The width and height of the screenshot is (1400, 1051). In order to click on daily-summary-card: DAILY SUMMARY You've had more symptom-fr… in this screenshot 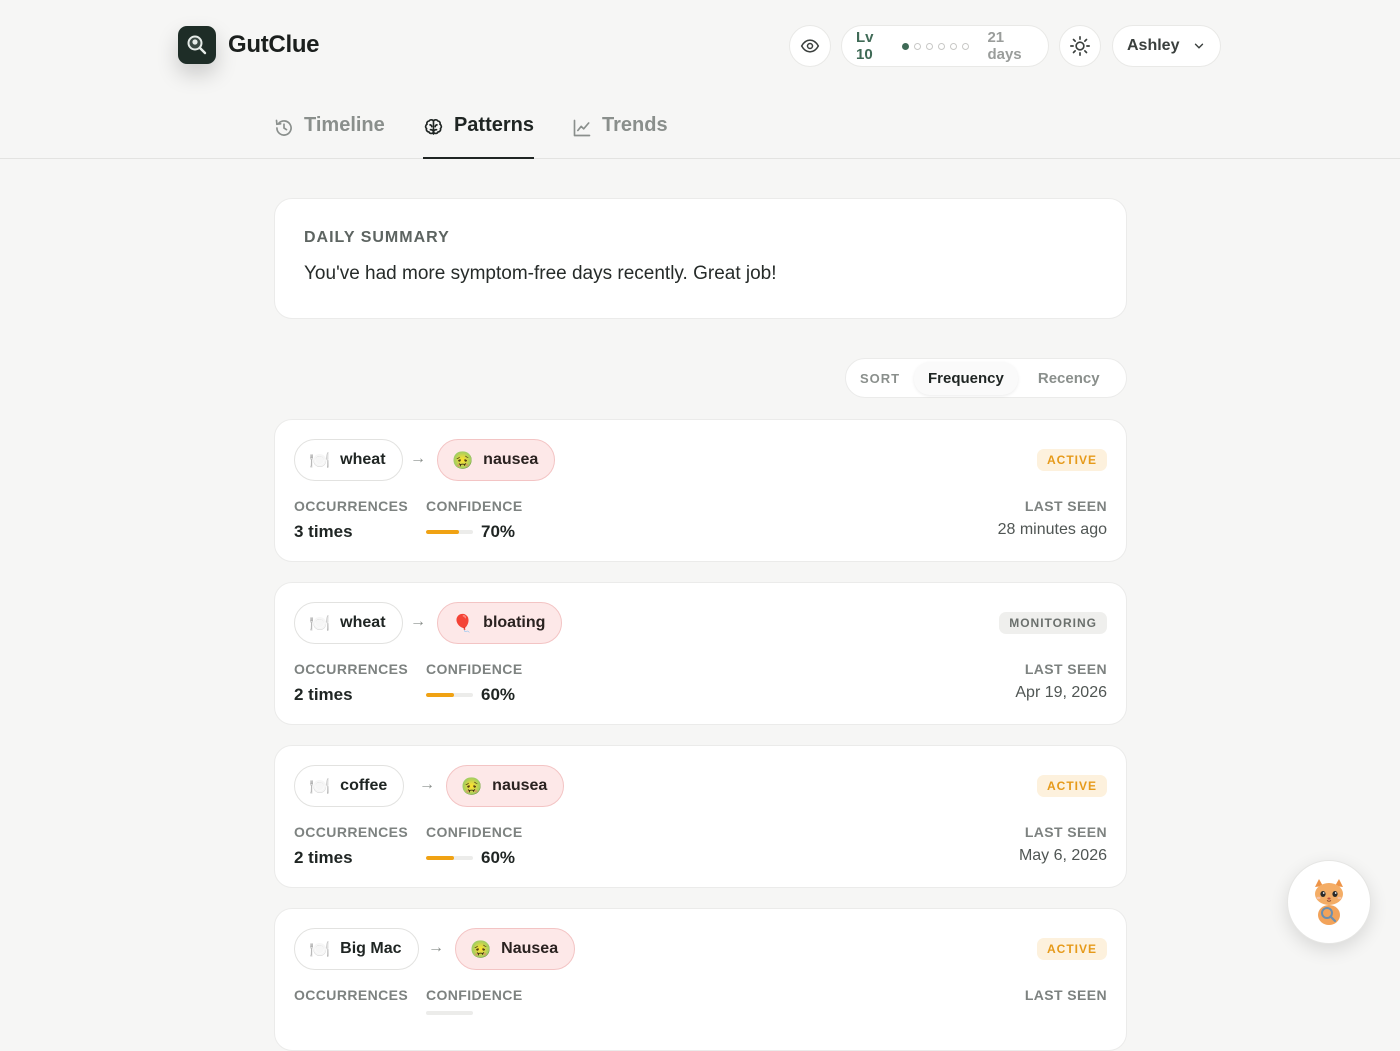, I will do `click(700, 258)`.